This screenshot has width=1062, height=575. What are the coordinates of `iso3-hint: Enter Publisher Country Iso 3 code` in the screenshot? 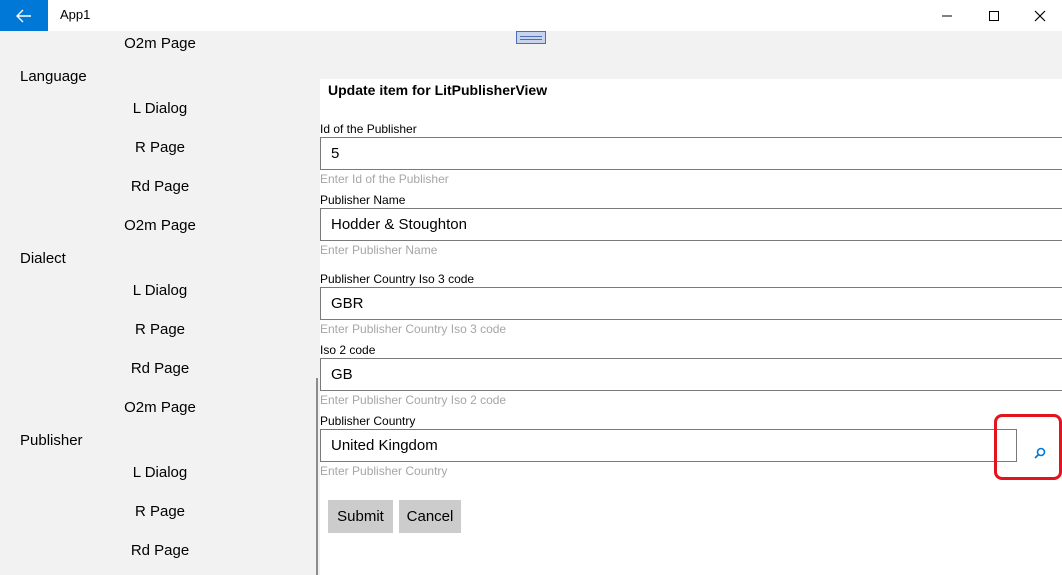 It's located at (413, 329).